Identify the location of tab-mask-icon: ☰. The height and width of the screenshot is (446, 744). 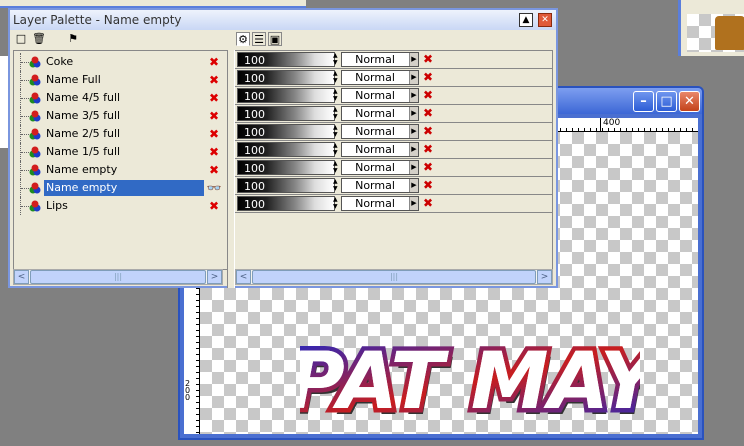
(259, 39).